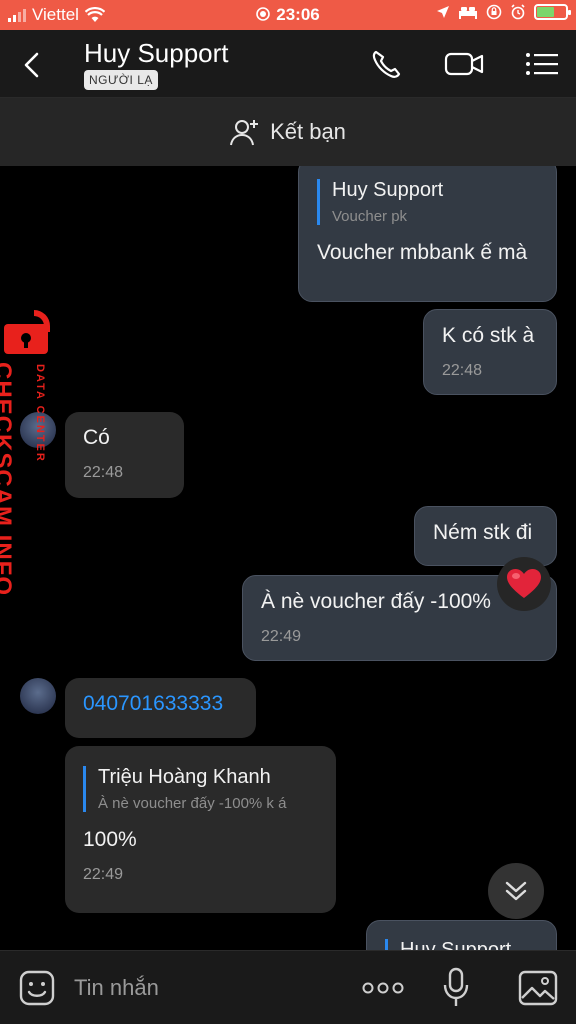 Image resolution: width=576 pixels, height=1024 pixels. I want to click on quote-text: Voucher pk, so click(370, 216).